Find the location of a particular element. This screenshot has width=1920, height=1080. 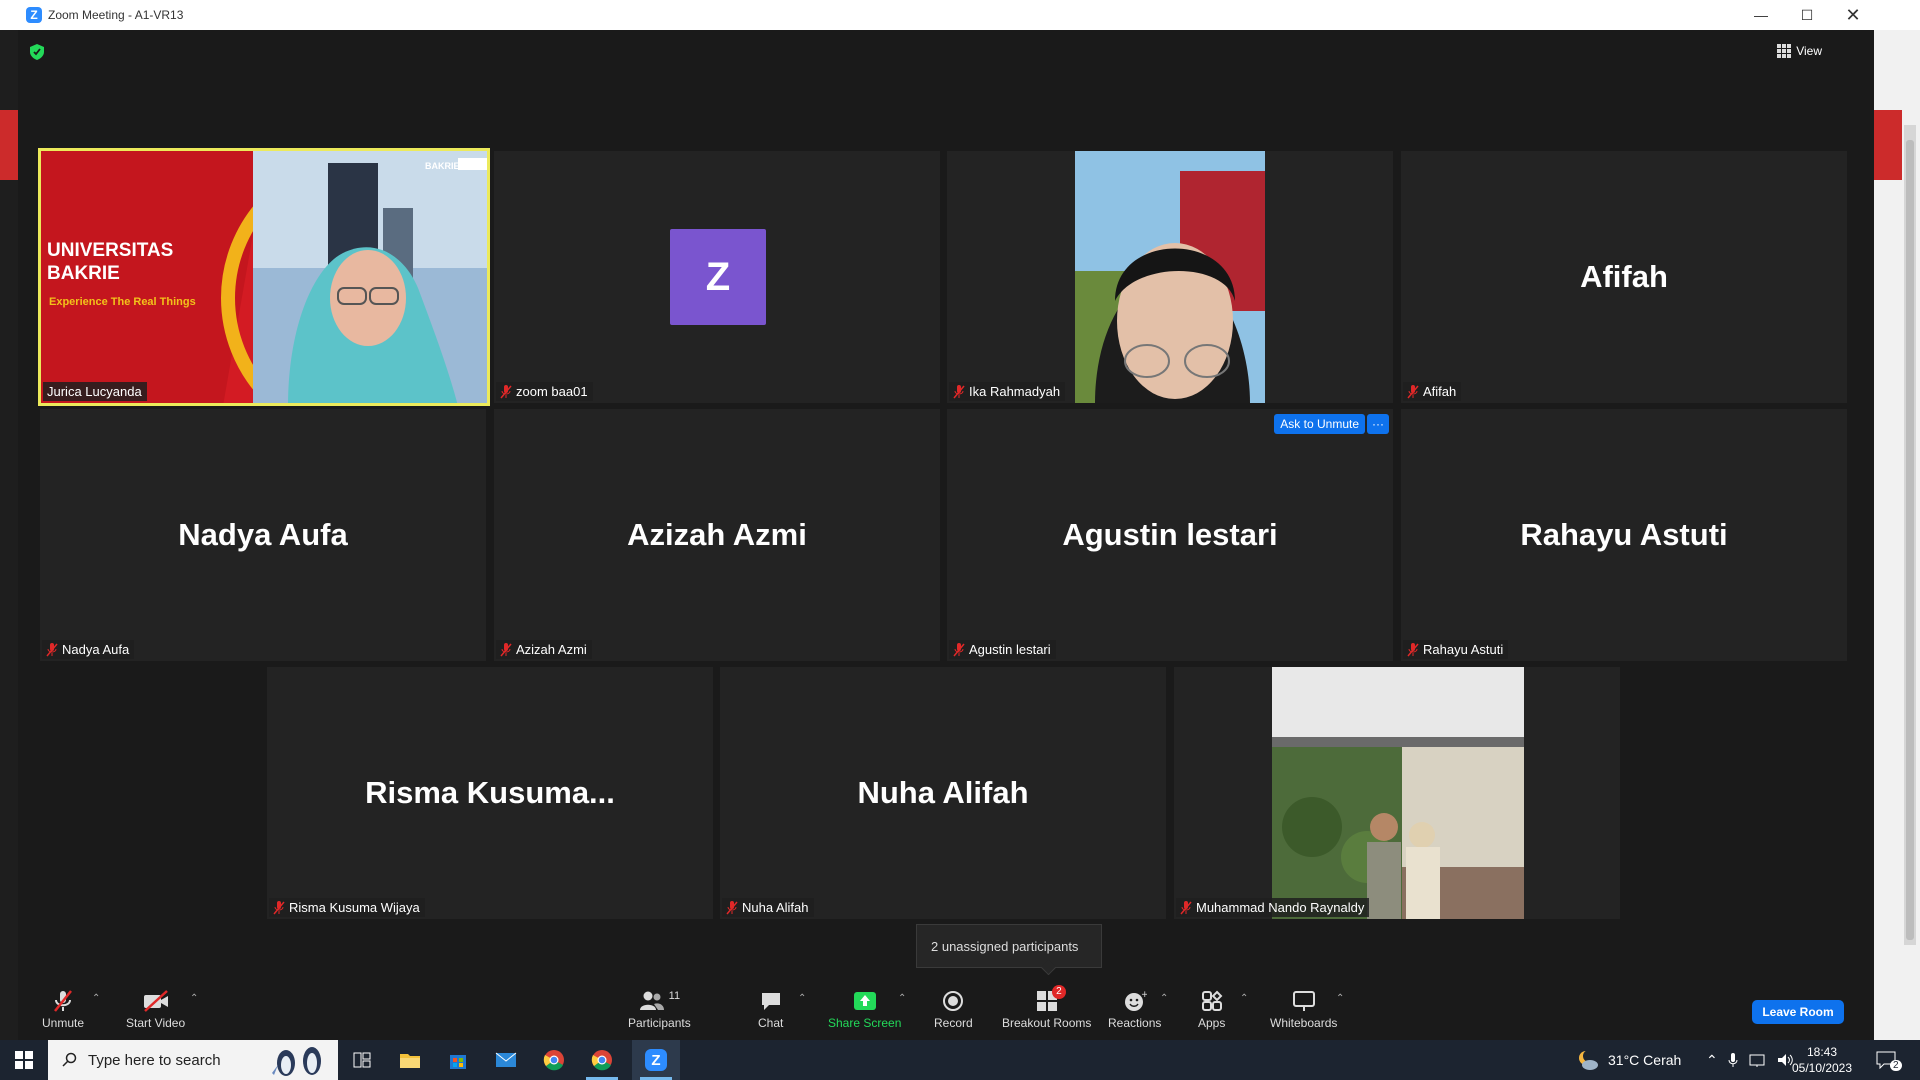

share-screen-button: Share Screen is located at coordinates (864, 1009).